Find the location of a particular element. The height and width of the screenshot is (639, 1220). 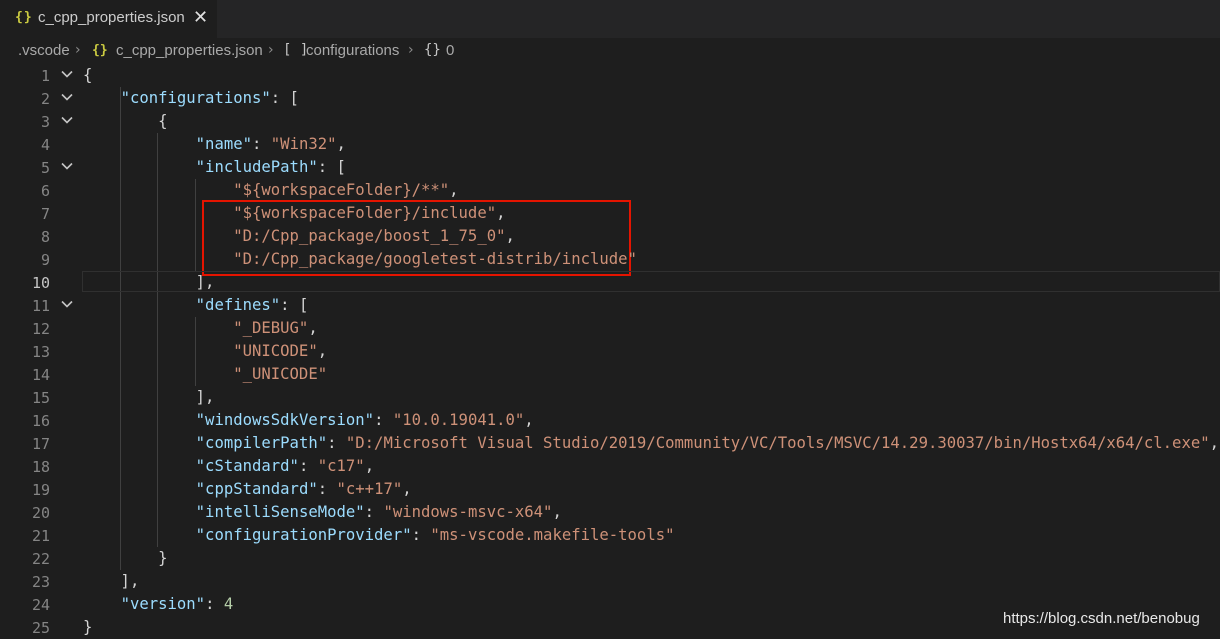

code-text: "D:/Cpp_package/boost_1_75_0", is located at coordinates (299, 236).